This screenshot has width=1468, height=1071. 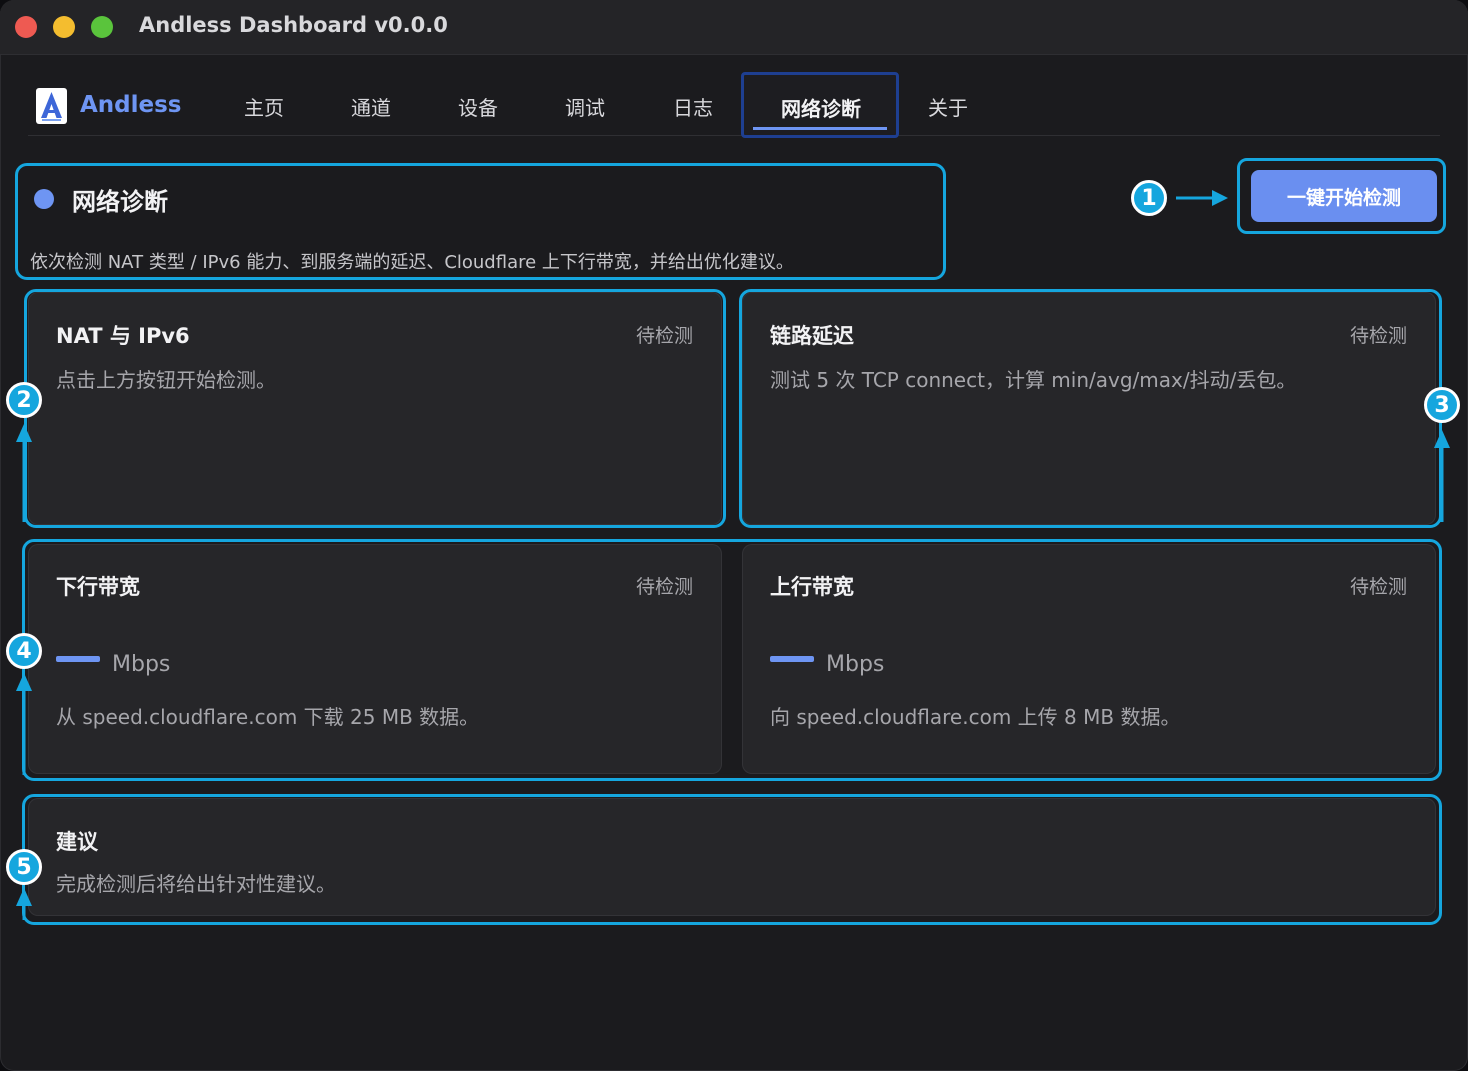 What do you see at coordinates (1149, 198) in the screenshot?
I see `annotation-badge-1: 1` at bounding box center [1149, 198].